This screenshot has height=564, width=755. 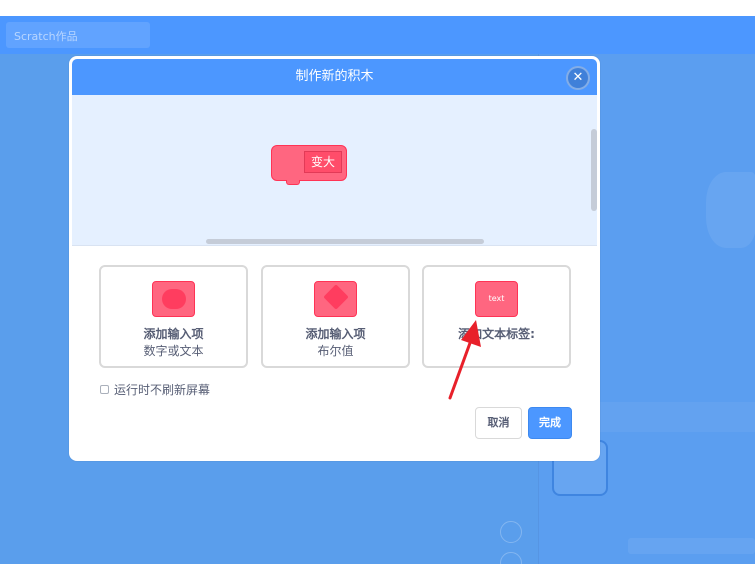 What do you see at coordinates (730, 210) in the screenshot?
I see `sprite-cat-icon` at bounding box center [730, 210].